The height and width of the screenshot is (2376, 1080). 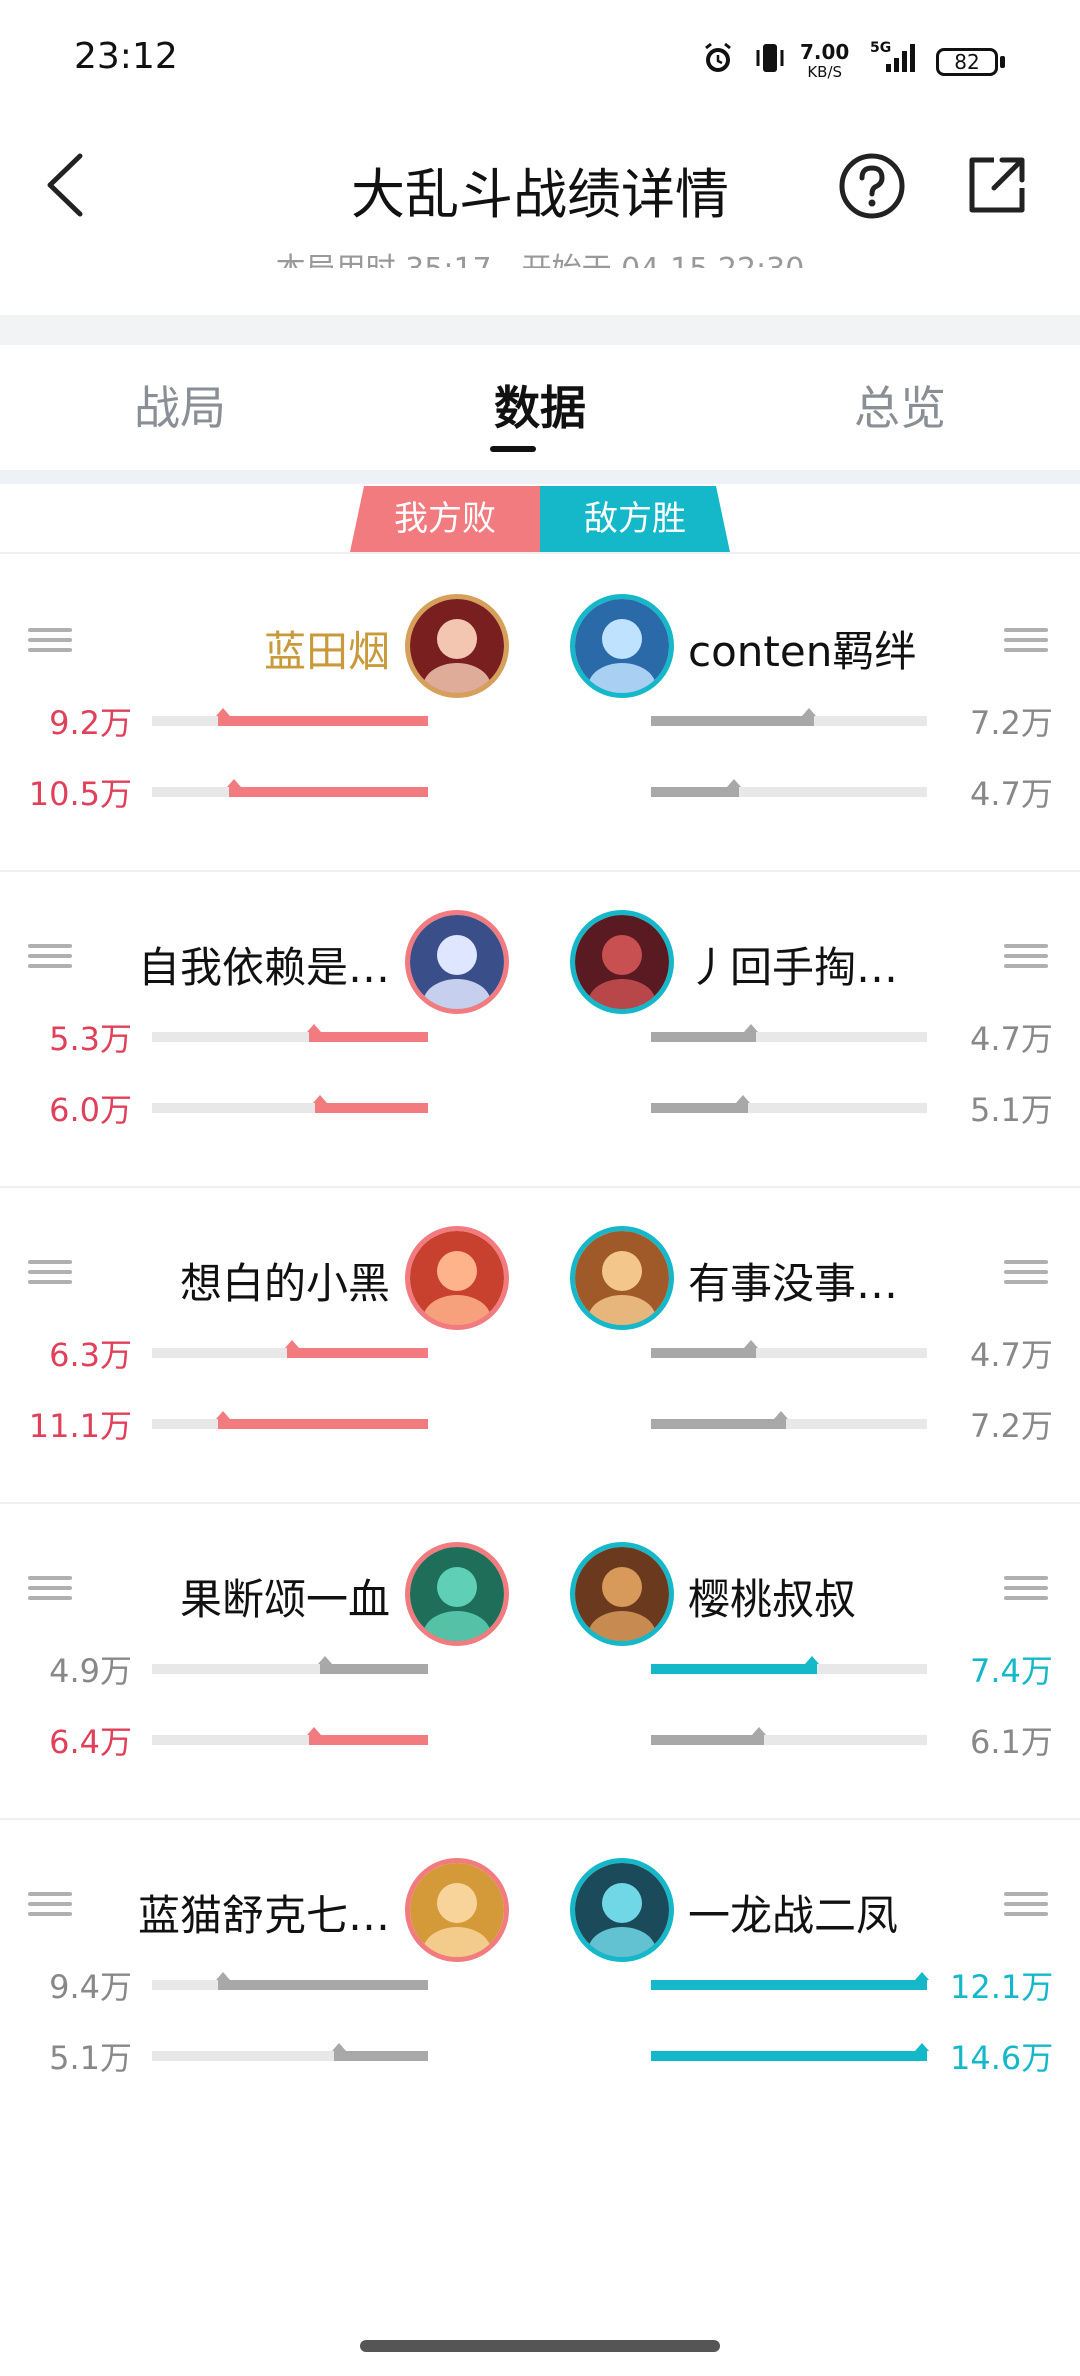 What do you see at coordinates (90, 1987) in the screenshot?
I see `stat-value-left: 9.4万` at bounding box center [90, 1987].